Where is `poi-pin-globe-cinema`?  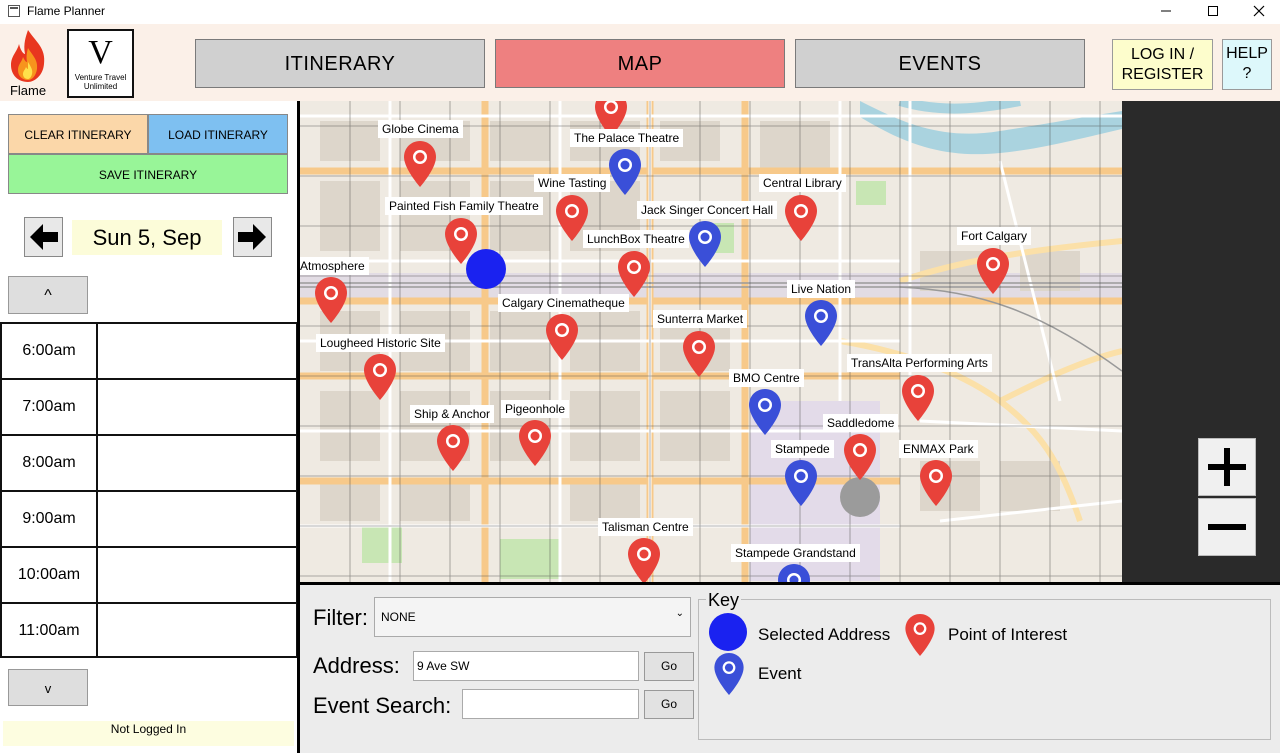
poi-pin-globe-cinema is located at coordinates (420, 164).